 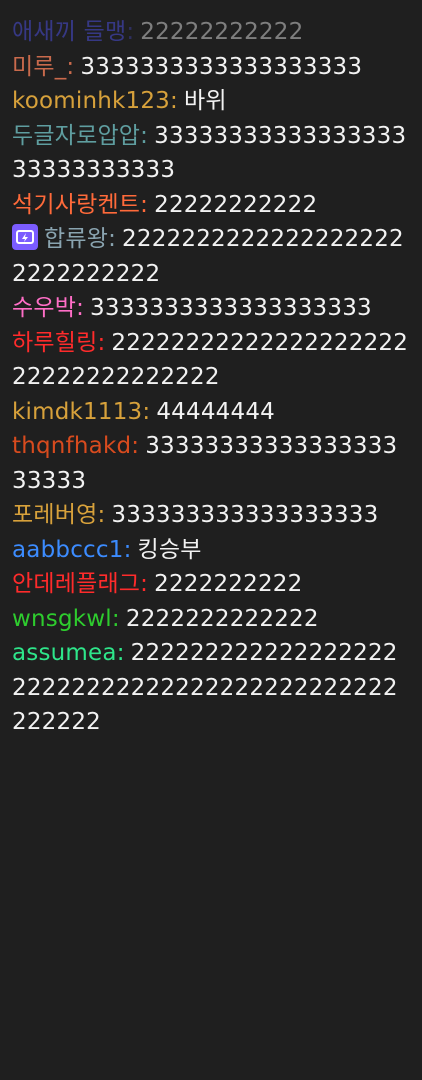 I want to click on chat-message: 포레버영: 333333333333333333, so click(x=212, y=515).